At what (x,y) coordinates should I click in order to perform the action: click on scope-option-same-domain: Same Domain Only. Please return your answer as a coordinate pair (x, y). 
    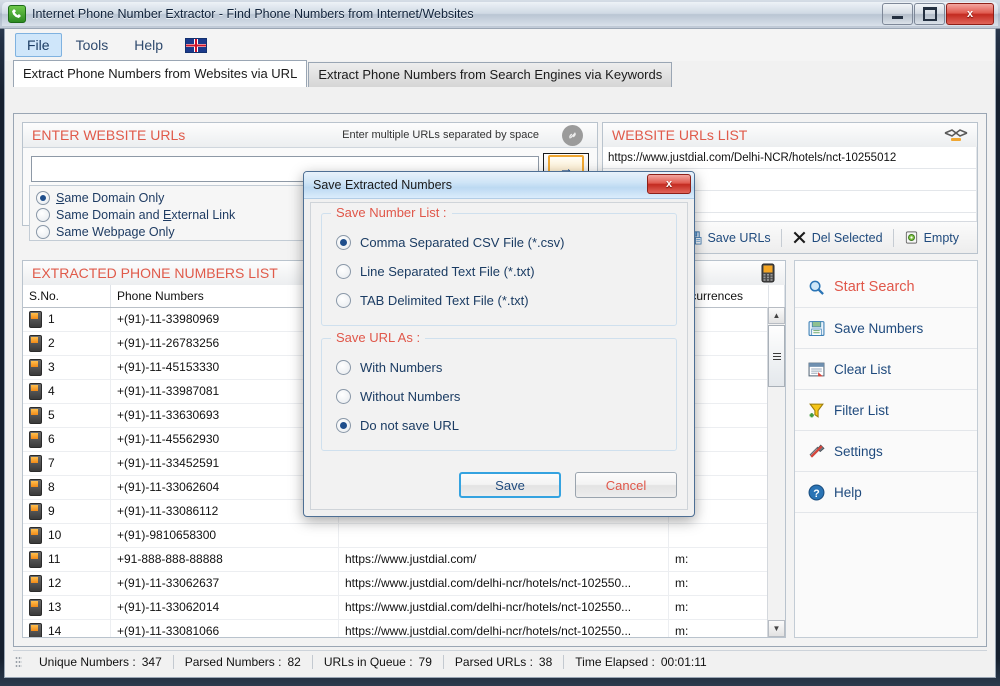
    Looking at the image, I should click on (172, 197).